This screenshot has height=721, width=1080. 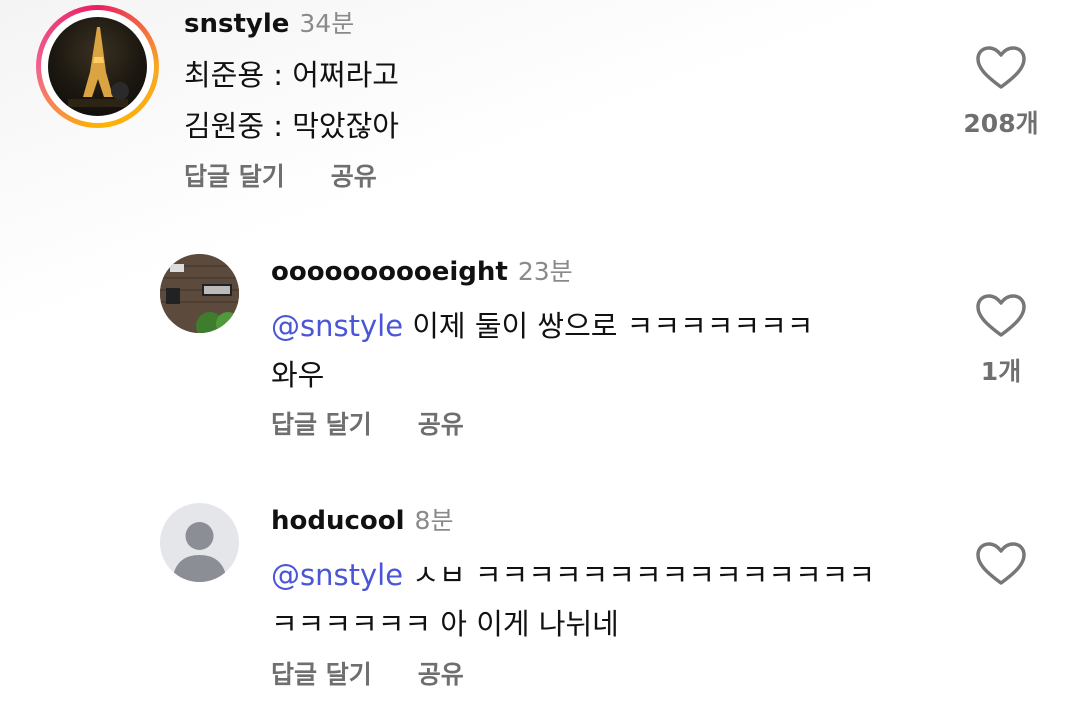 I want to click on comment-text: 이제 둘이 쌍으로 ㅋㅋㅋㅋㅋㅋㅋ, so click(x=608, y=326).